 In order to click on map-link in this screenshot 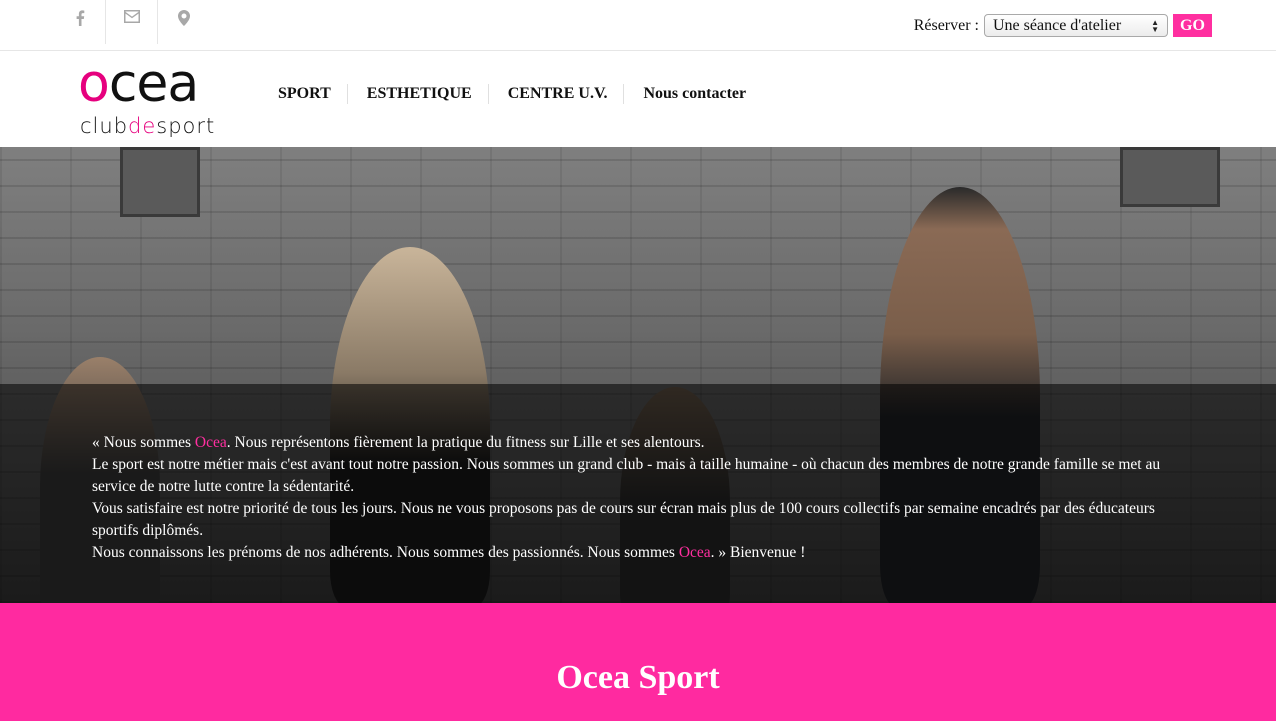, I will do `click(184, 22)`.